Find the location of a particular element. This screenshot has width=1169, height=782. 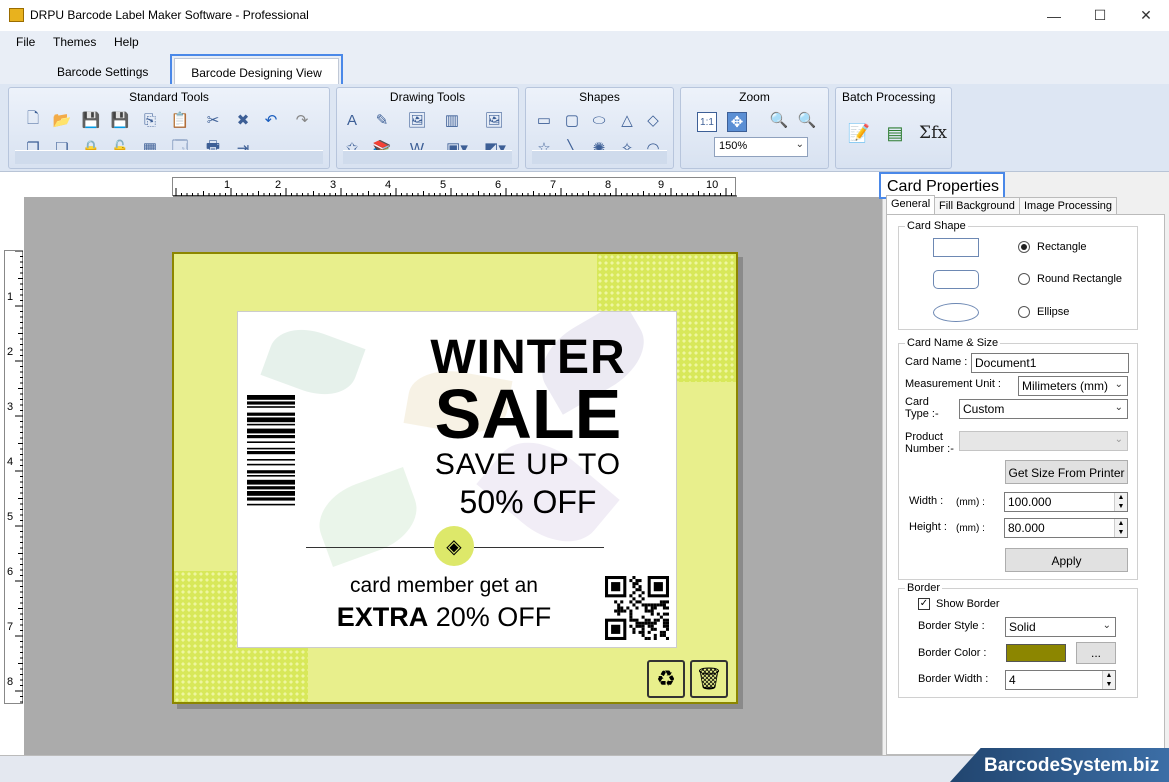

tab-barcode-designing-view: Barcode Designing View is located at coordinates (256, 71).